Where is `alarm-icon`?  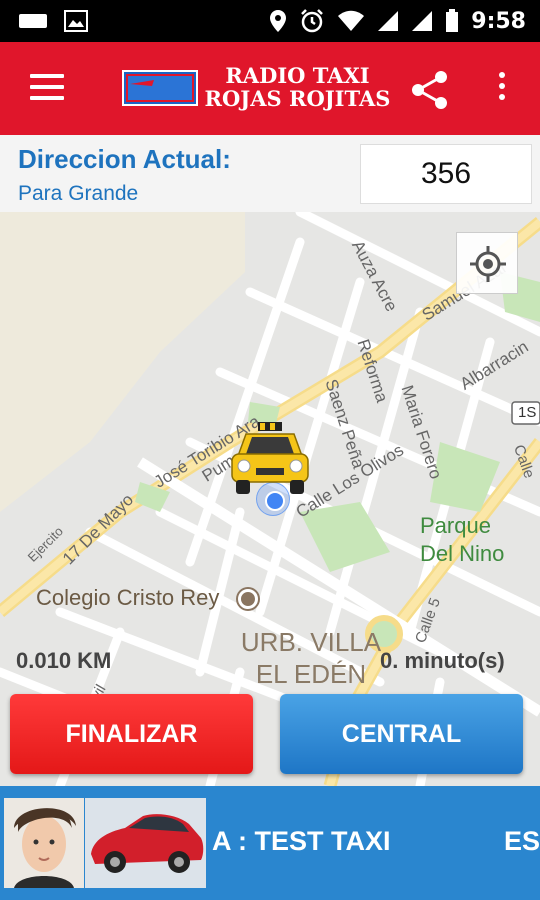 alarm-icon is located at coordinates (312, 21).